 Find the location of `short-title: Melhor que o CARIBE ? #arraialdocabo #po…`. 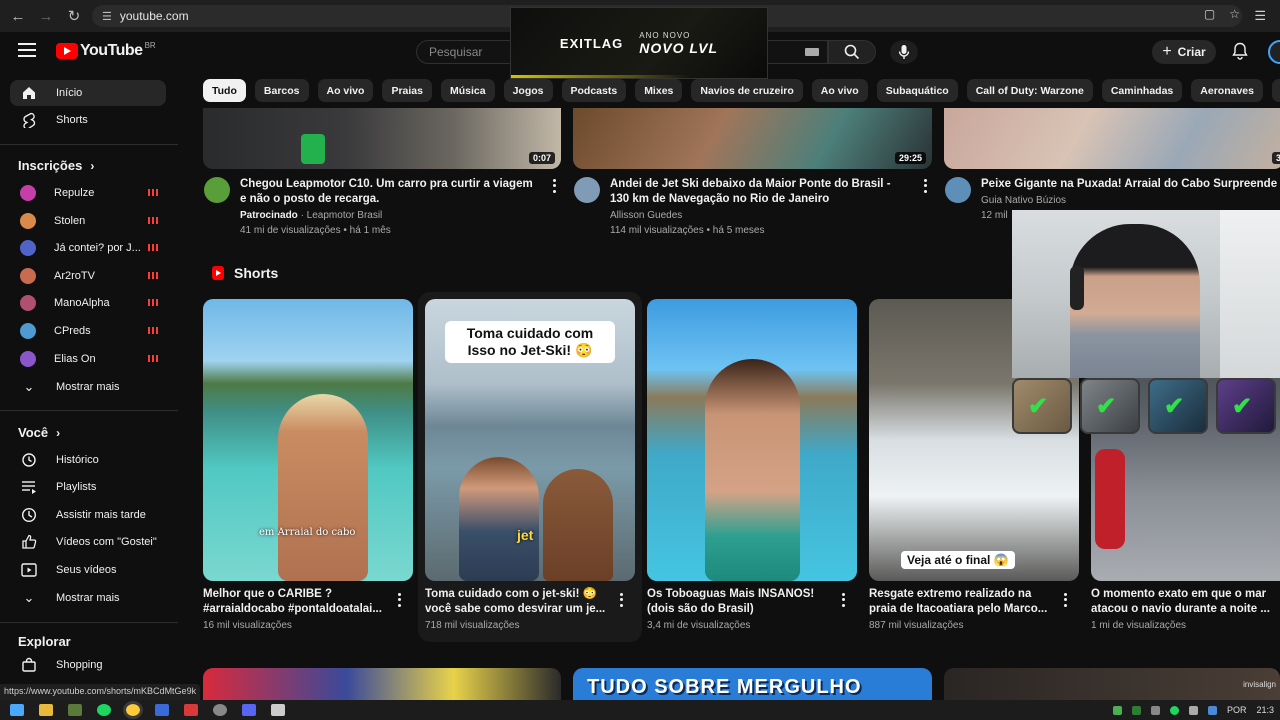

short-title: Melhor que o CARIBE ? #arraialdocabo #po… is located at coordinates (295, 602).